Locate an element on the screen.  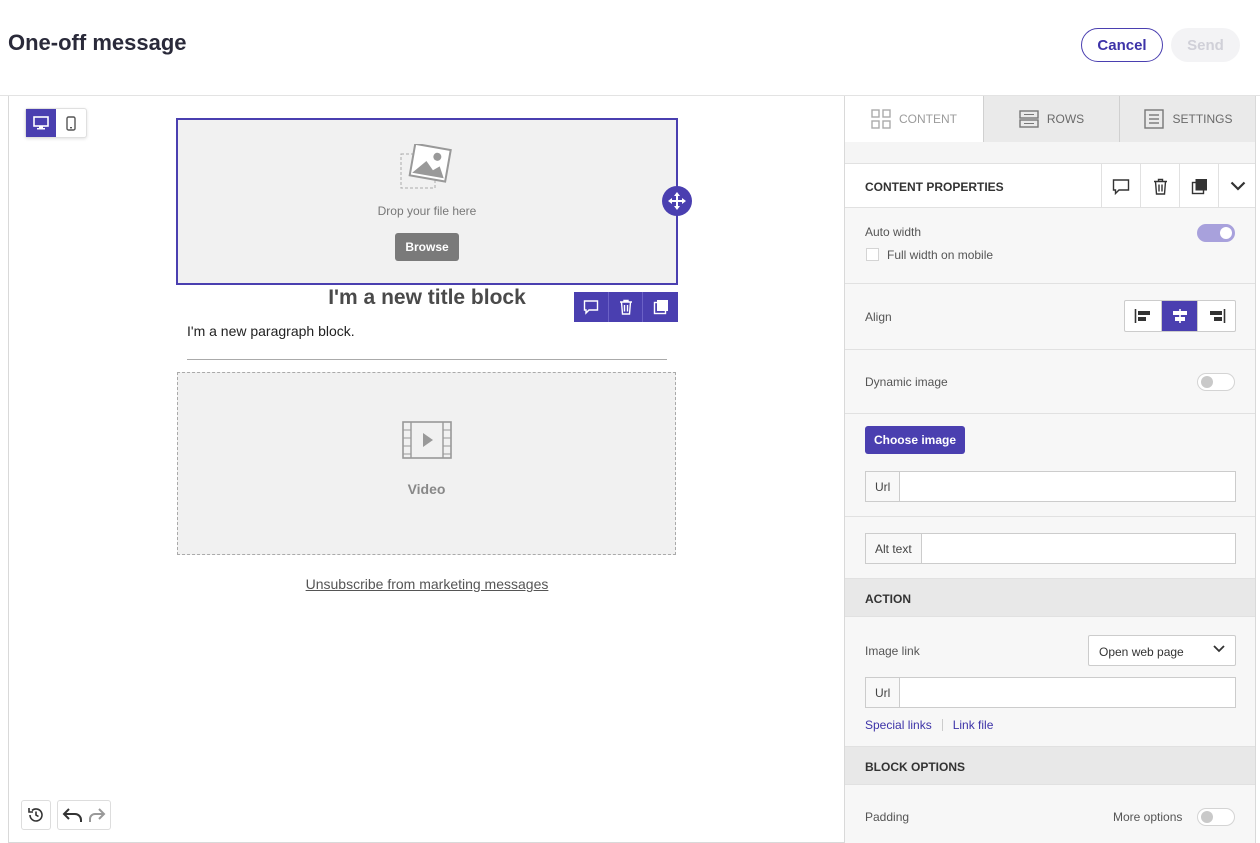
align-buttons is located at coordinates (1180, 316).